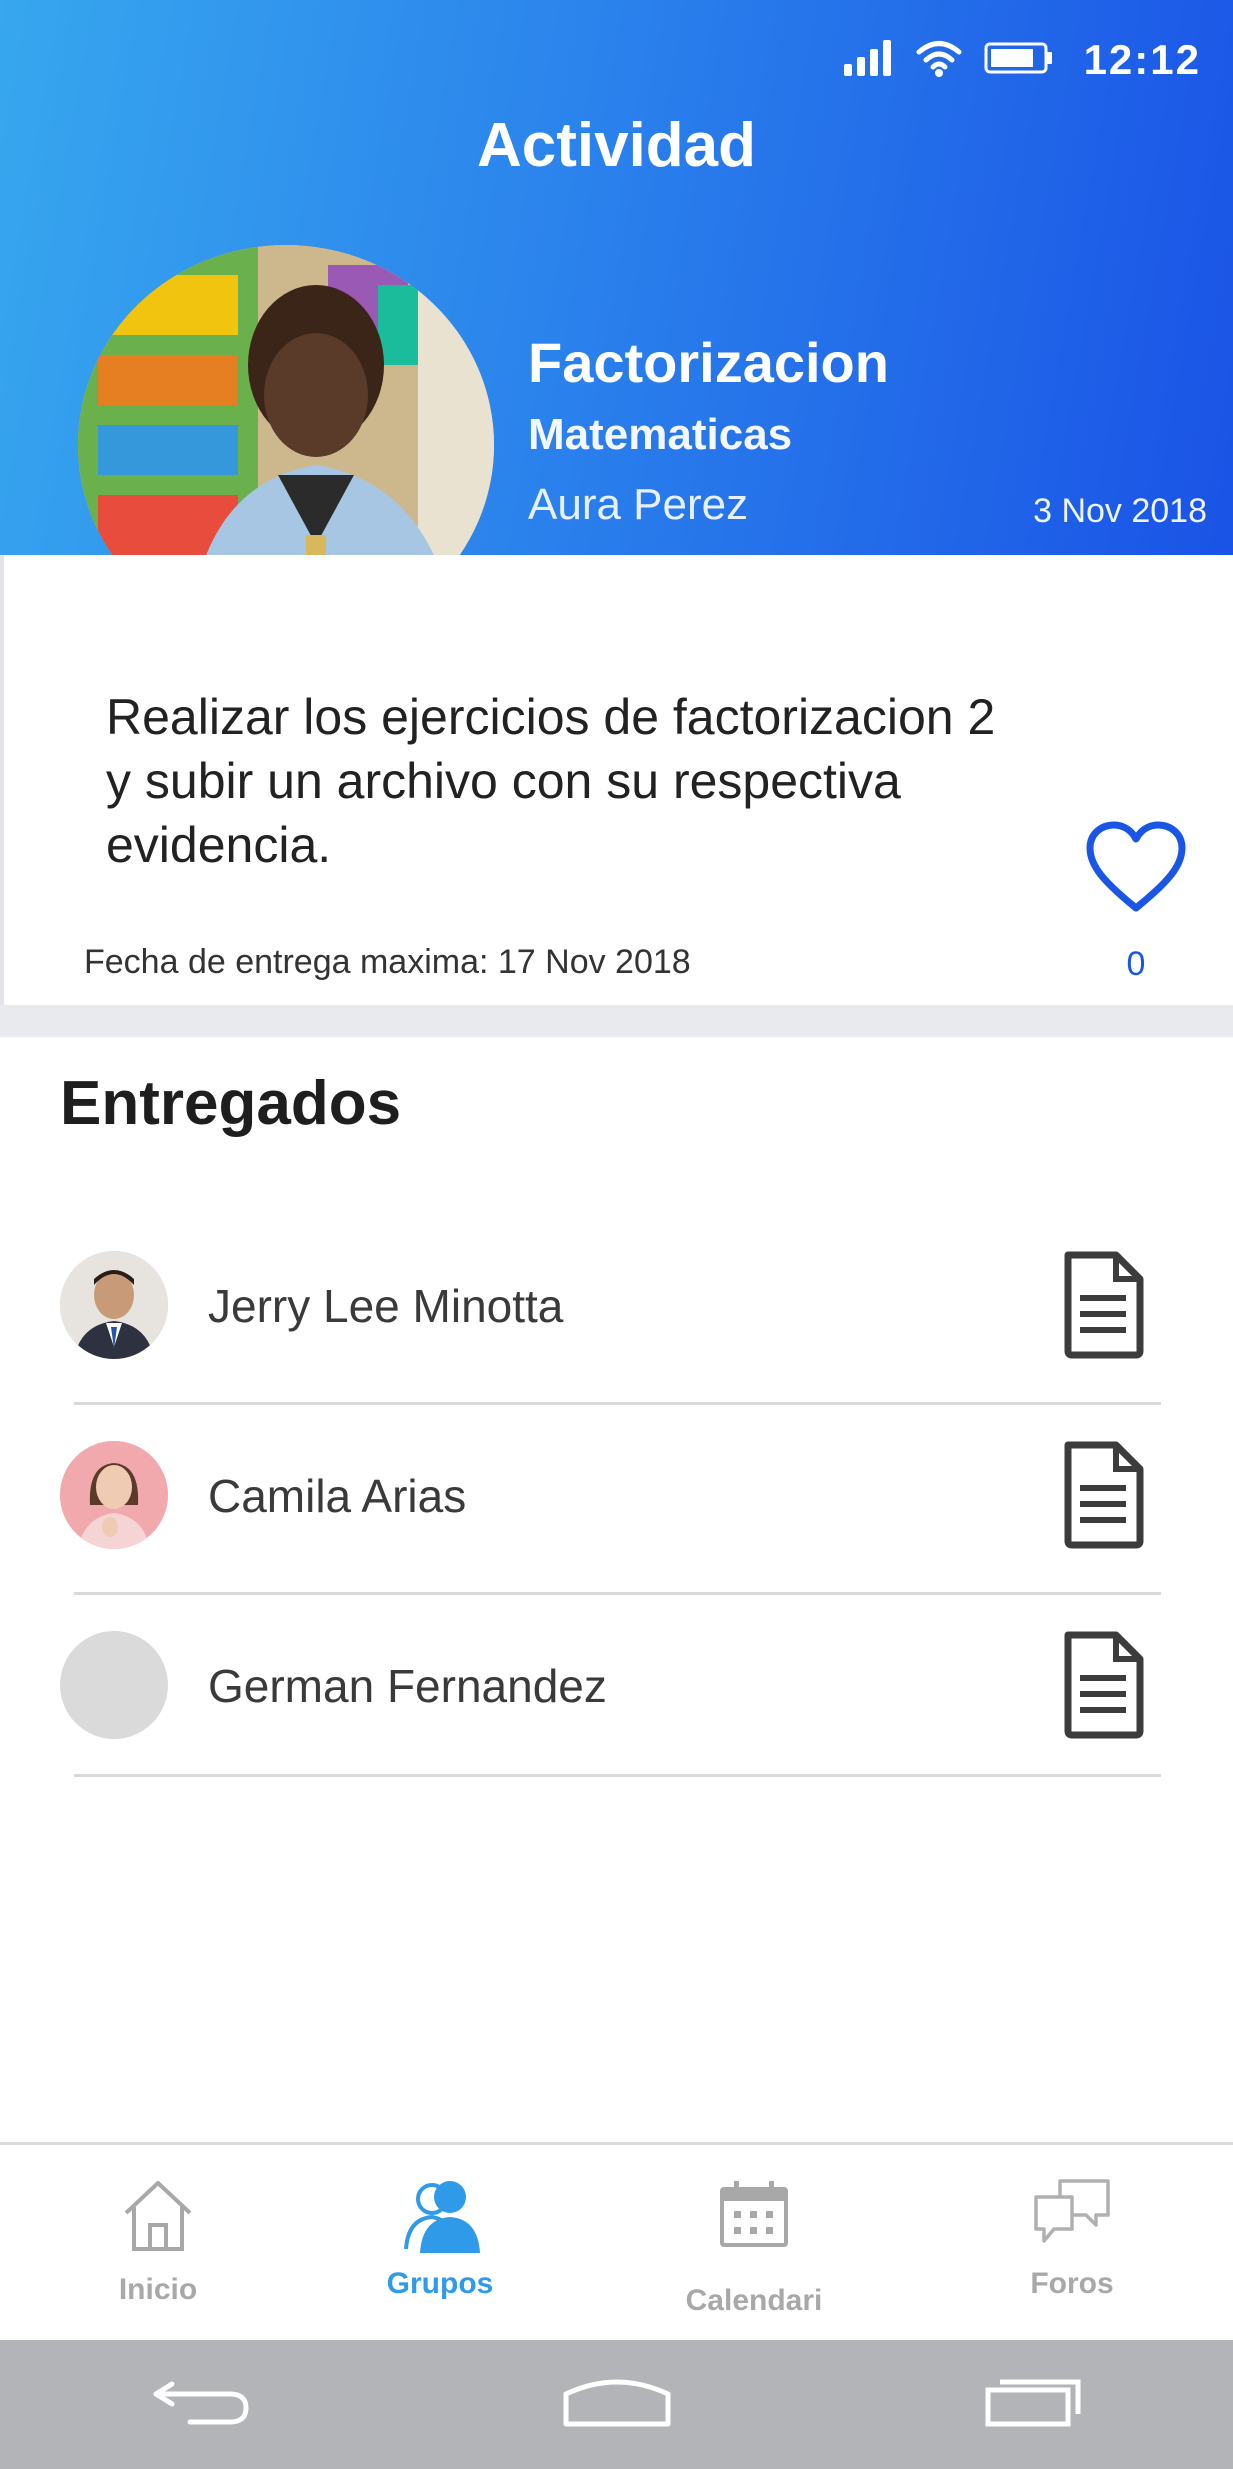  Describe the element at coordinates (158, 2217) in the screenshot. I see `home-icon` at that location.